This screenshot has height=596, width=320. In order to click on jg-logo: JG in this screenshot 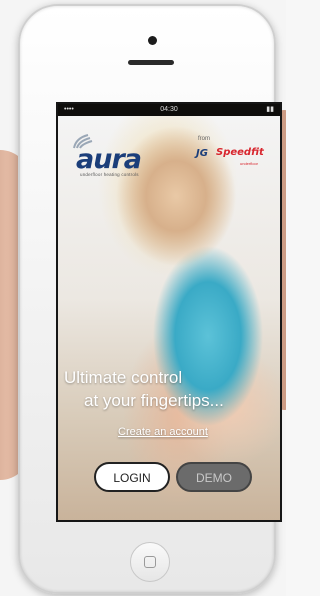, I will do `click(202, 153)`.